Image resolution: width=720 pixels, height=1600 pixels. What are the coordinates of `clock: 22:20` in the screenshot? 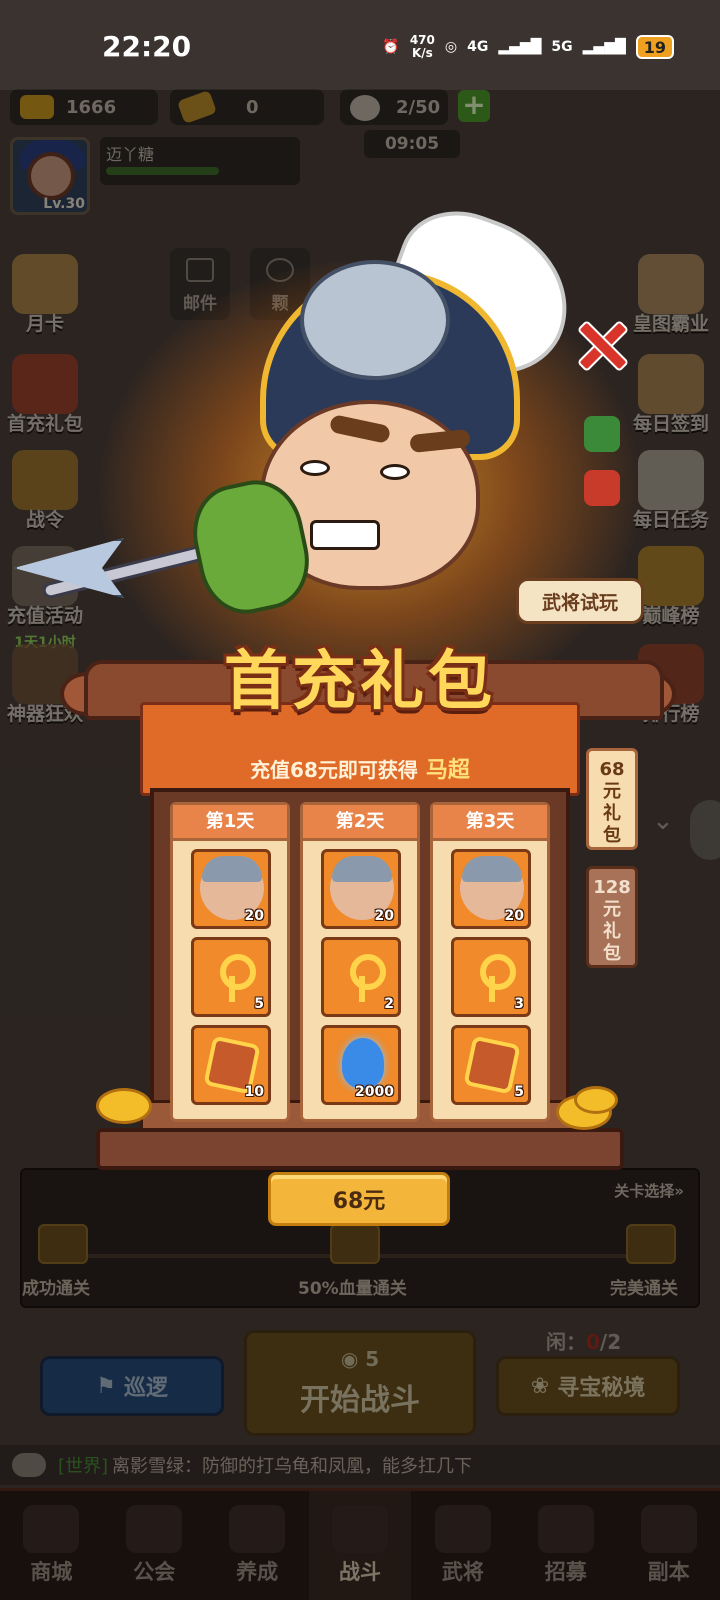 It's located at (147, 46).